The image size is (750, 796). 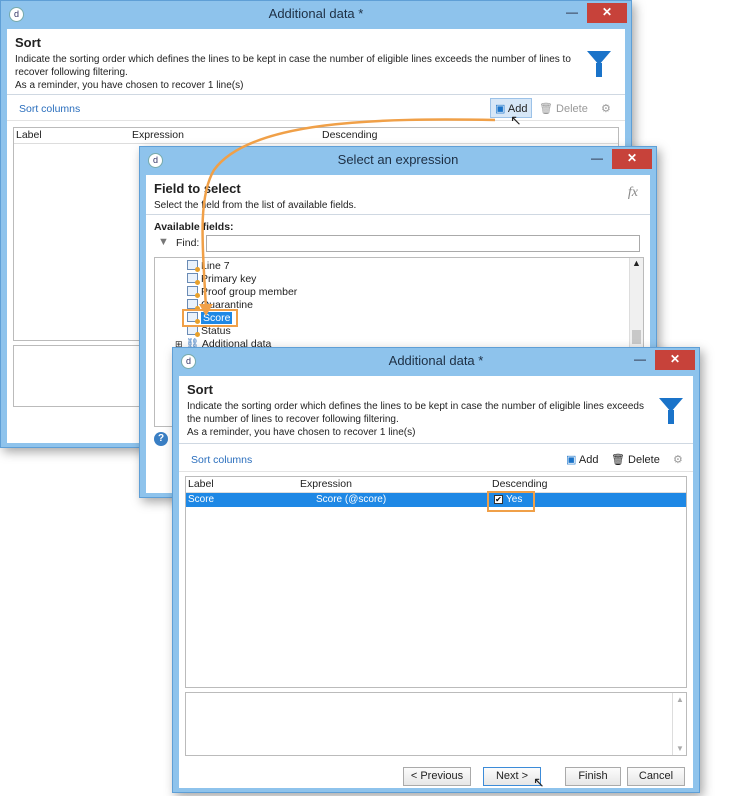 What do you see at coordinates (188, 243) in the screenshot?
I see `find-label: Find:` at bounding box center [188, 243].